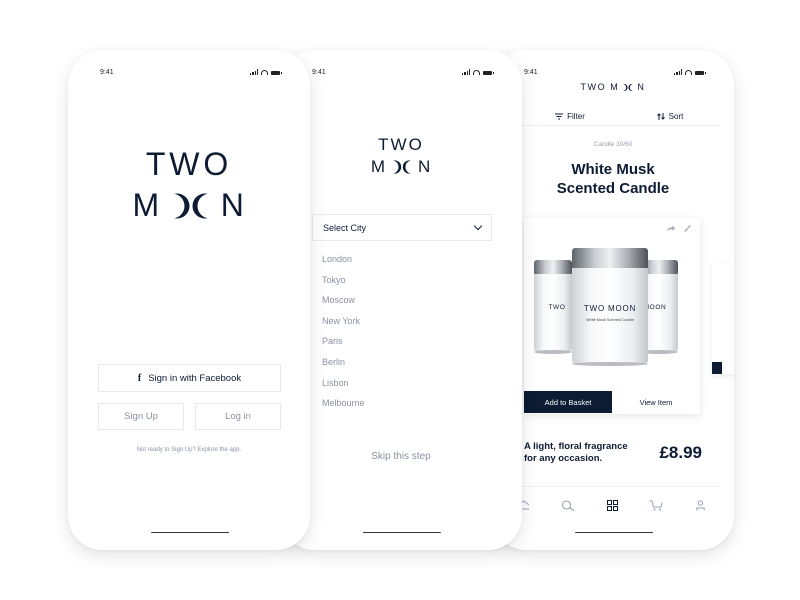  I want to click on facebook-signin-button: f Sign in with Facebook, so click(189, 378).